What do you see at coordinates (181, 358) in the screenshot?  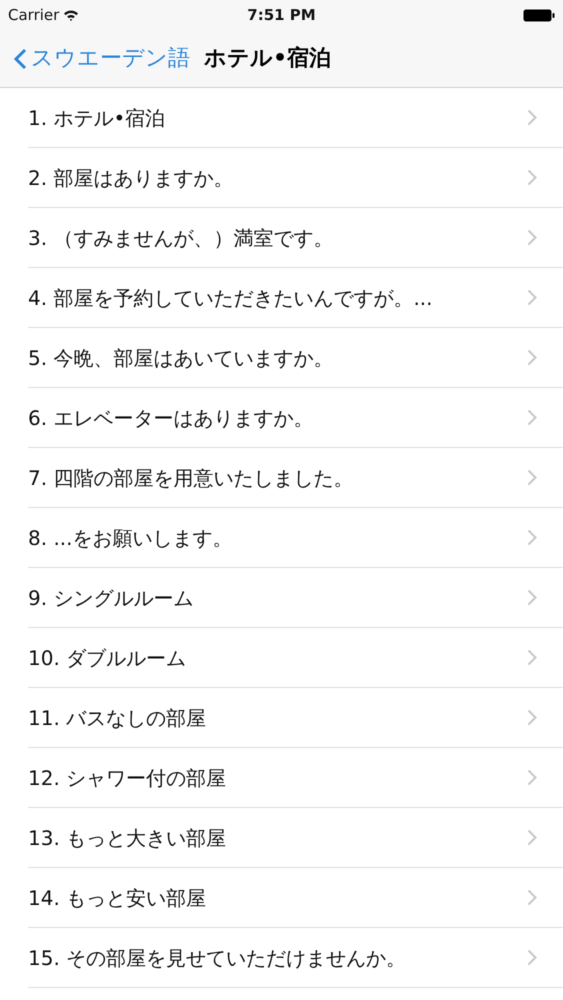 I see `row-label: 5. 今晩、部屋はあいていますか。` at bounding box center [181, 358].